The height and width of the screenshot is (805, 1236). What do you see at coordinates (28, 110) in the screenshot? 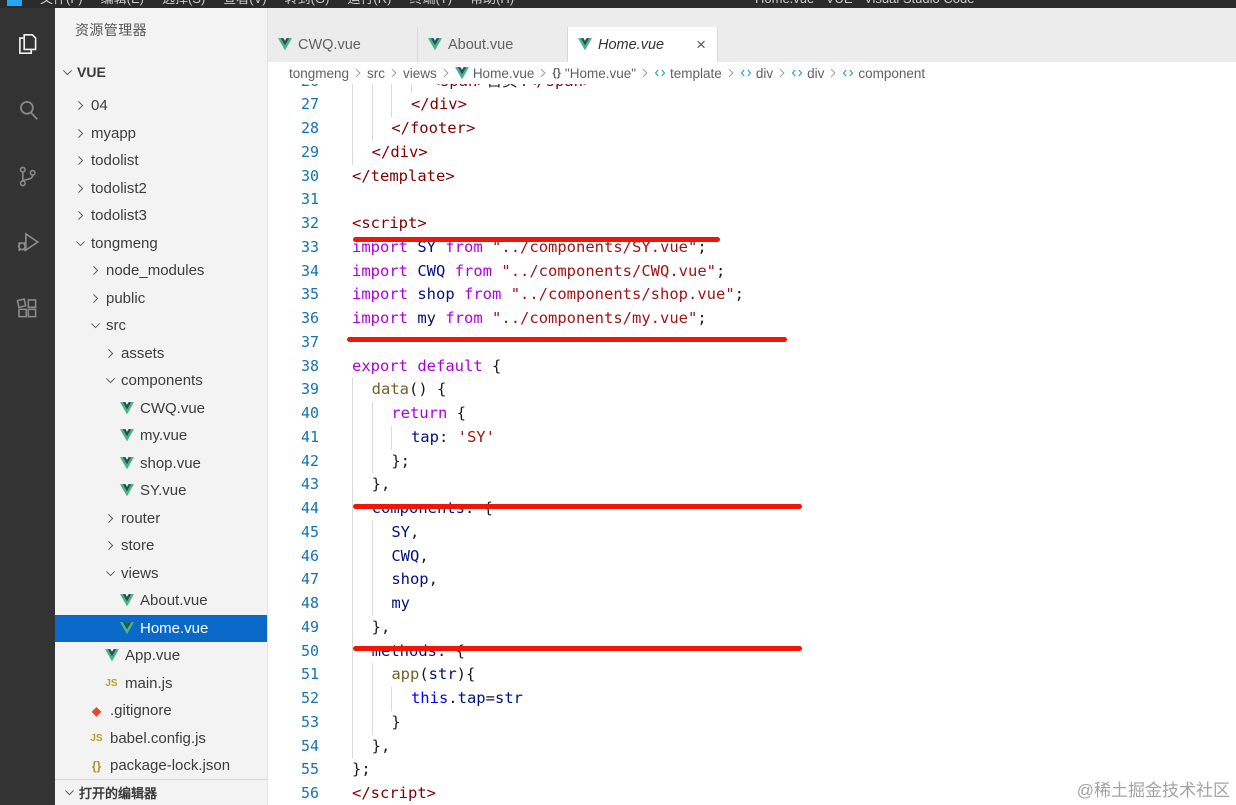
I see `search-icon` at bounding box center [28, 110].